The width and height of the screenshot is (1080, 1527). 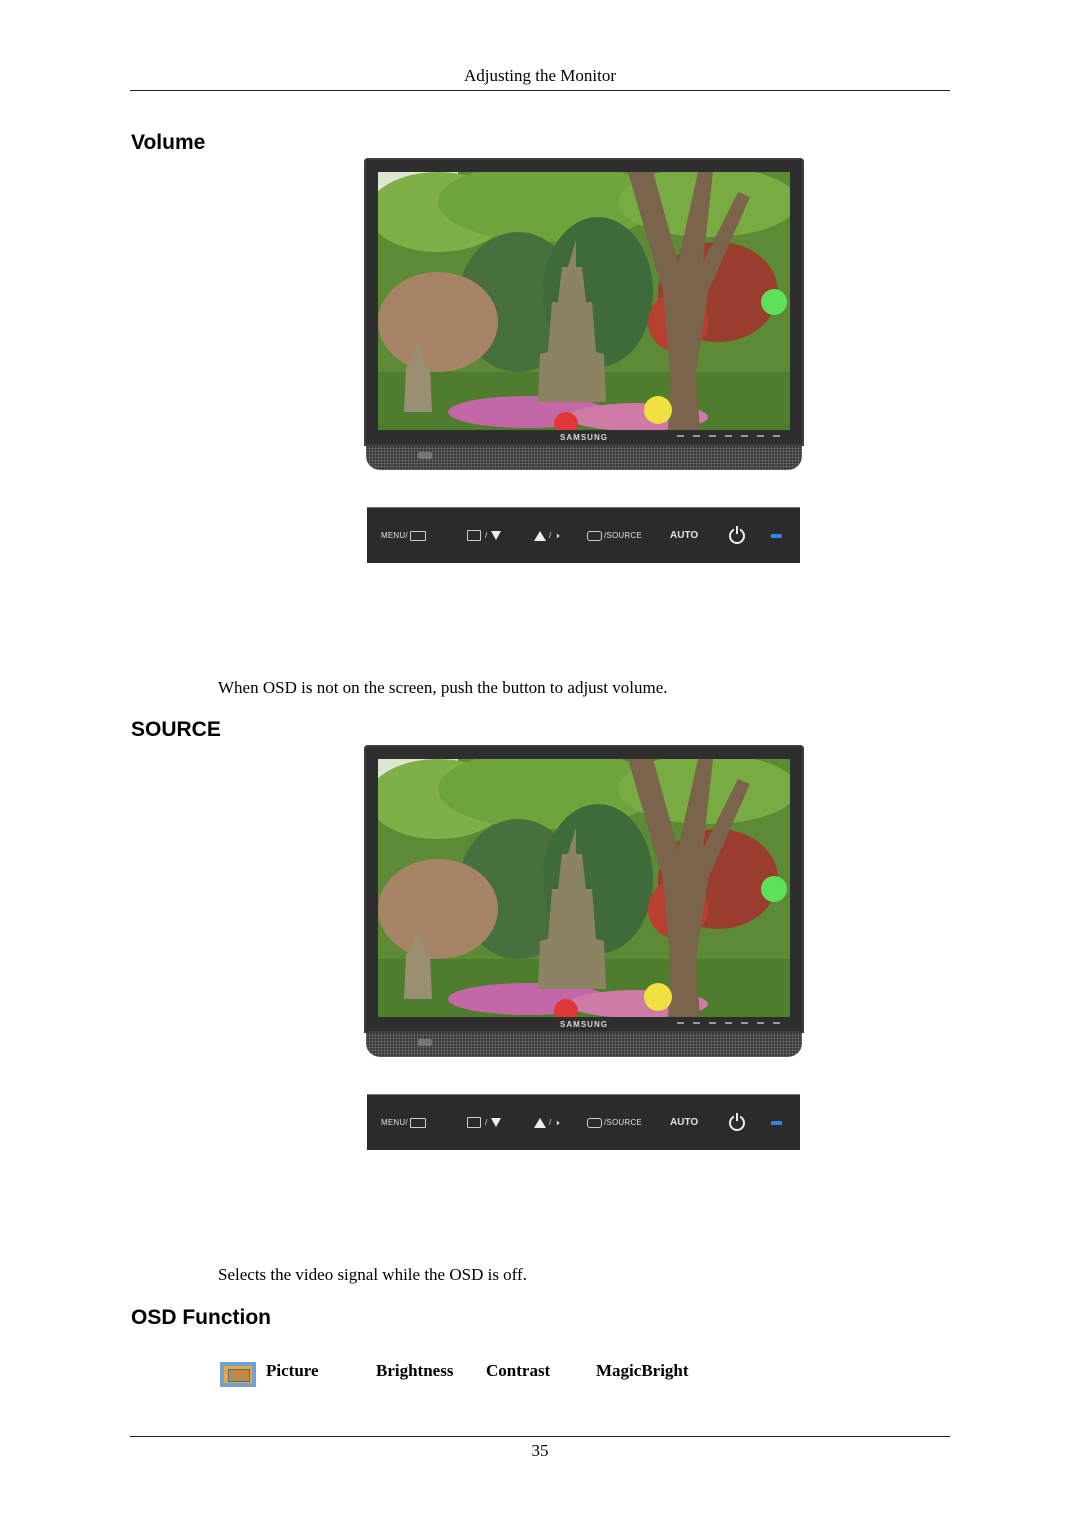 I want to click on osd-item-contrast: Contrast, so click(x=518, y=1370).